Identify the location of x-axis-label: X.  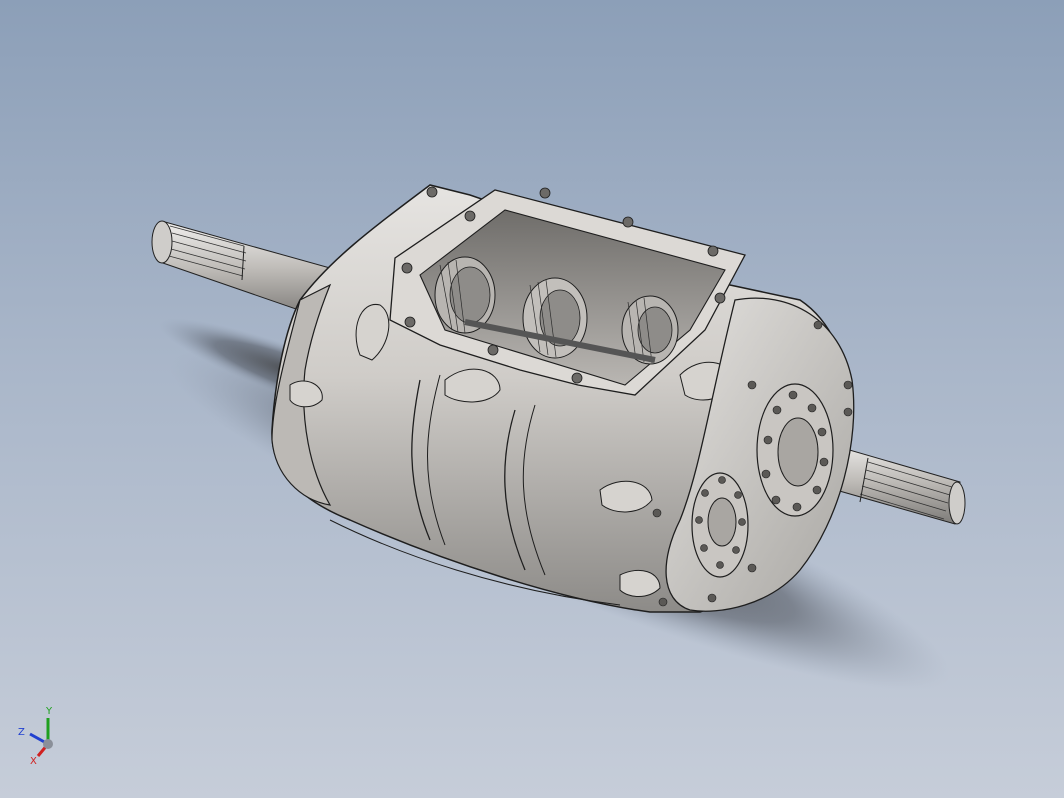
(33, 761).